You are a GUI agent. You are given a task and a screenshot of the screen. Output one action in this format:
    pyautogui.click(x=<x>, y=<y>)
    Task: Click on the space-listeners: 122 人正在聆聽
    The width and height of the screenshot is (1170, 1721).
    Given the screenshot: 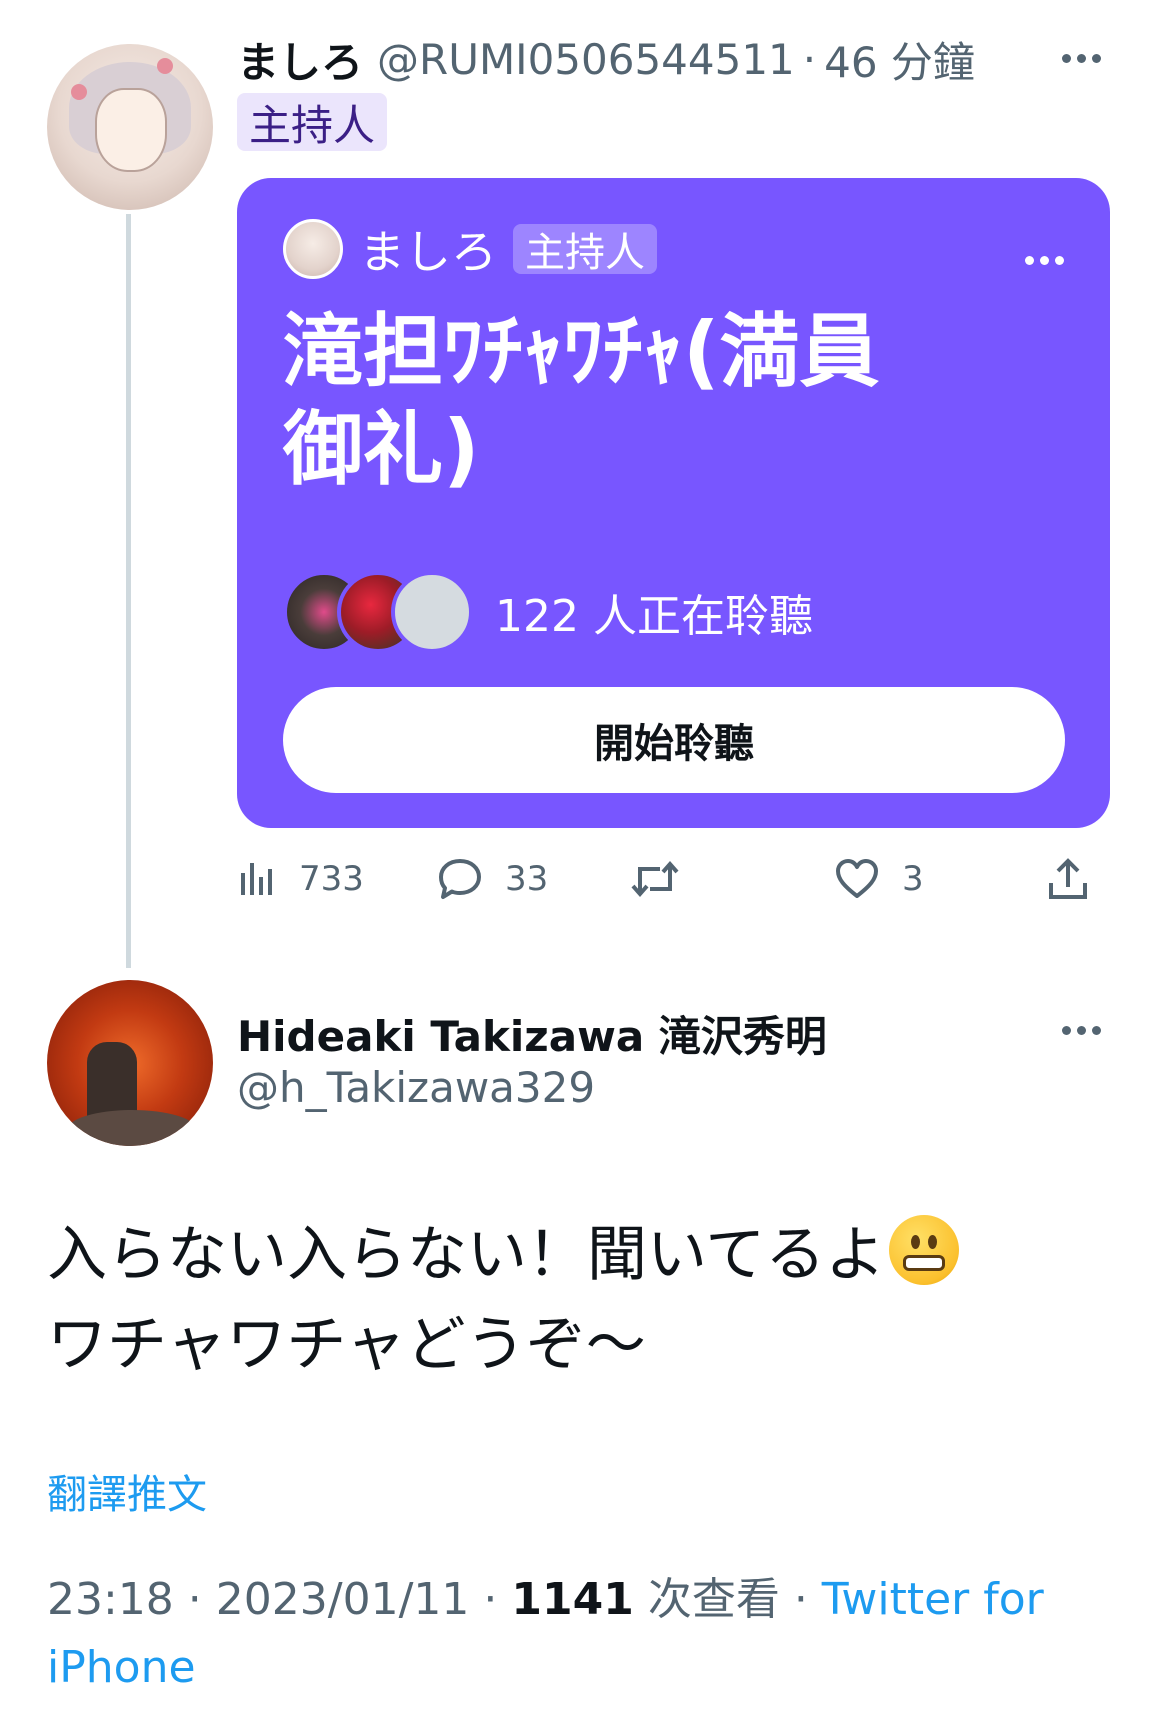 What is the action you would take?
    pyautogui.click(x=548, y=612)
    